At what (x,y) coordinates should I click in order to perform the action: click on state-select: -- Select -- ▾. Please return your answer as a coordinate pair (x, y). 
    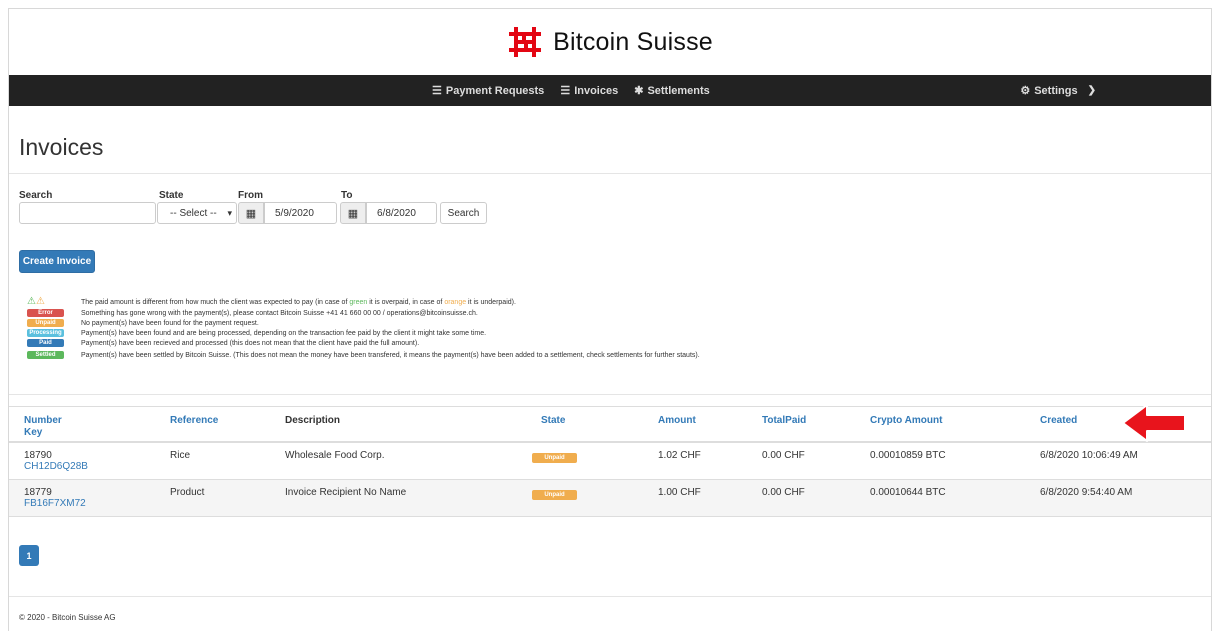
    Looking at the image, I should click on (197, 213).